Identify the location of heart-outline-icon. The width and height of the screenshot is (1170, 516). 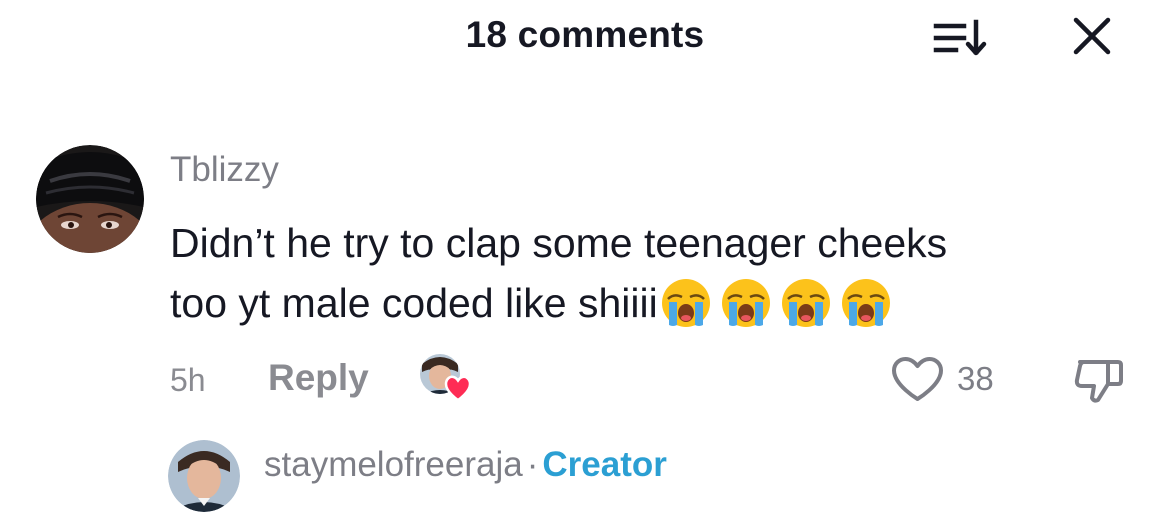
(917, 379).